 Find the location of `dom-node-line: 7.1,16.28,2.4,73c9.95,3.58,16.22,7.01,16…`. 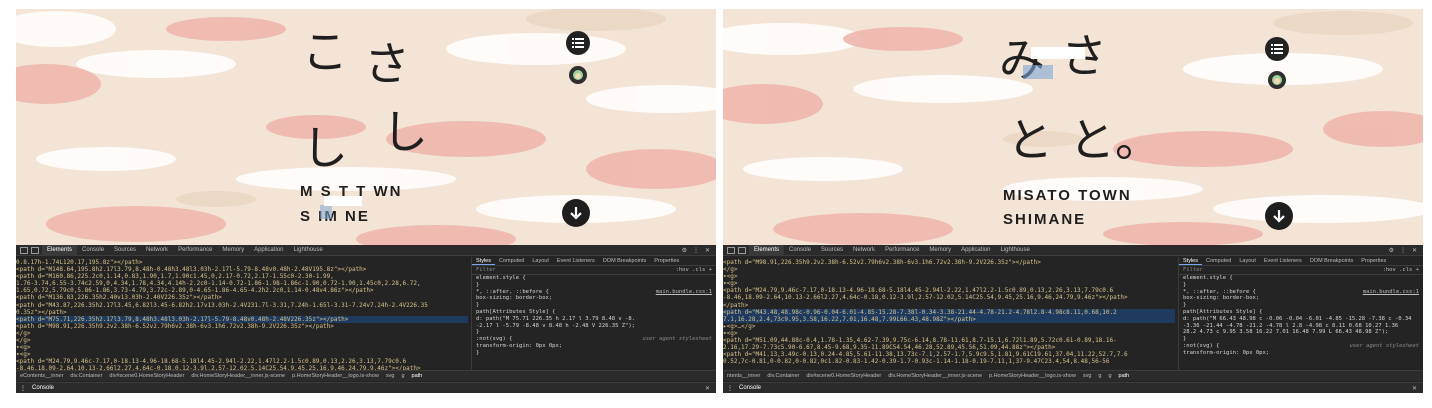

dom-node-line: 7.1,16.28,2.4,73c9.95,3.58,16.22,7.01,16… is located at coordinates (949, 319).